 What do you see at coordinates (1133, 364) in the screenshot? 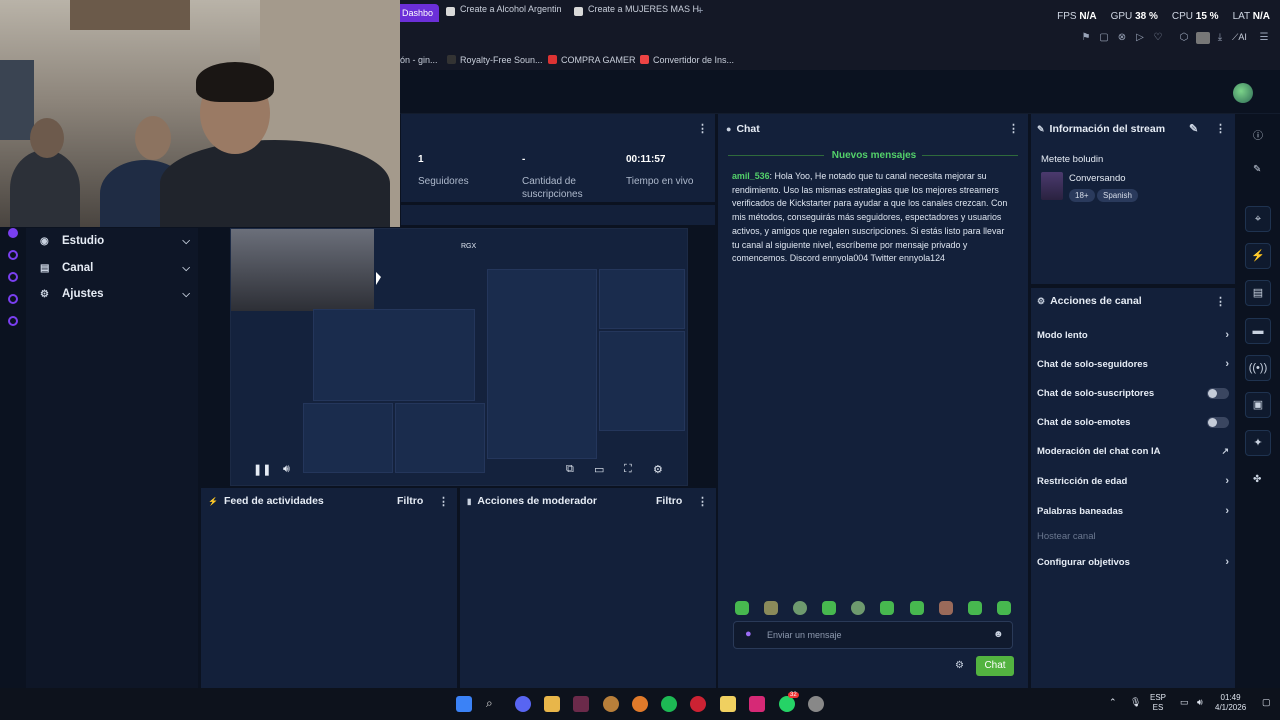
I see `action-solo-seguidores: Chat de solo-seguidores ›` at bounding box center [1133, 364].